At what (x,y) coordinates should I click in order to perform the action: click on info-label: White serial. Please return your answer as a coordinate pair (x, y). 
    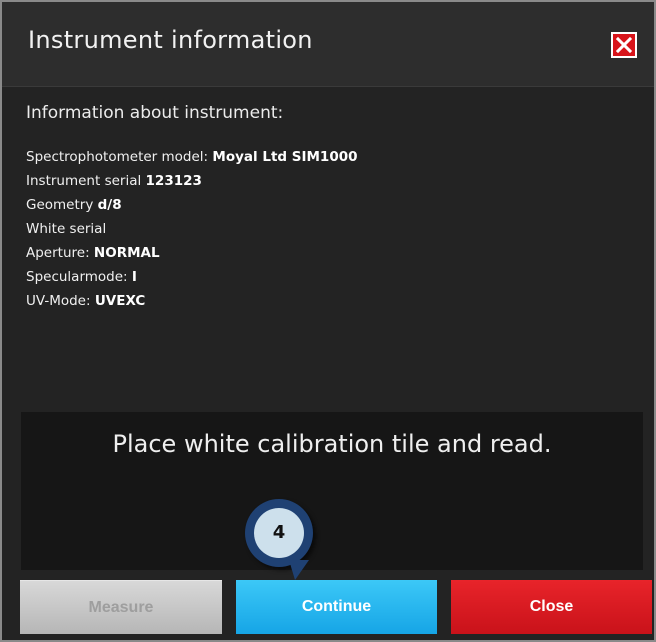
    Looking at the image, I should click on (66, 229).